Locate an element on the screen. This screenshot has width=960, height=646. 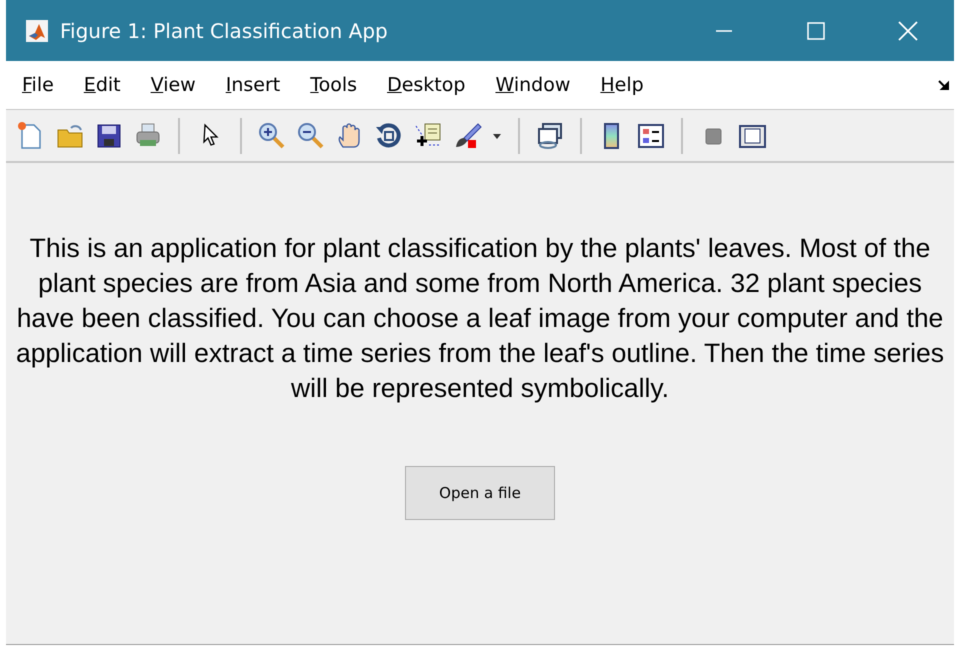
app-logo-icon is located at coordinates (37, 31).